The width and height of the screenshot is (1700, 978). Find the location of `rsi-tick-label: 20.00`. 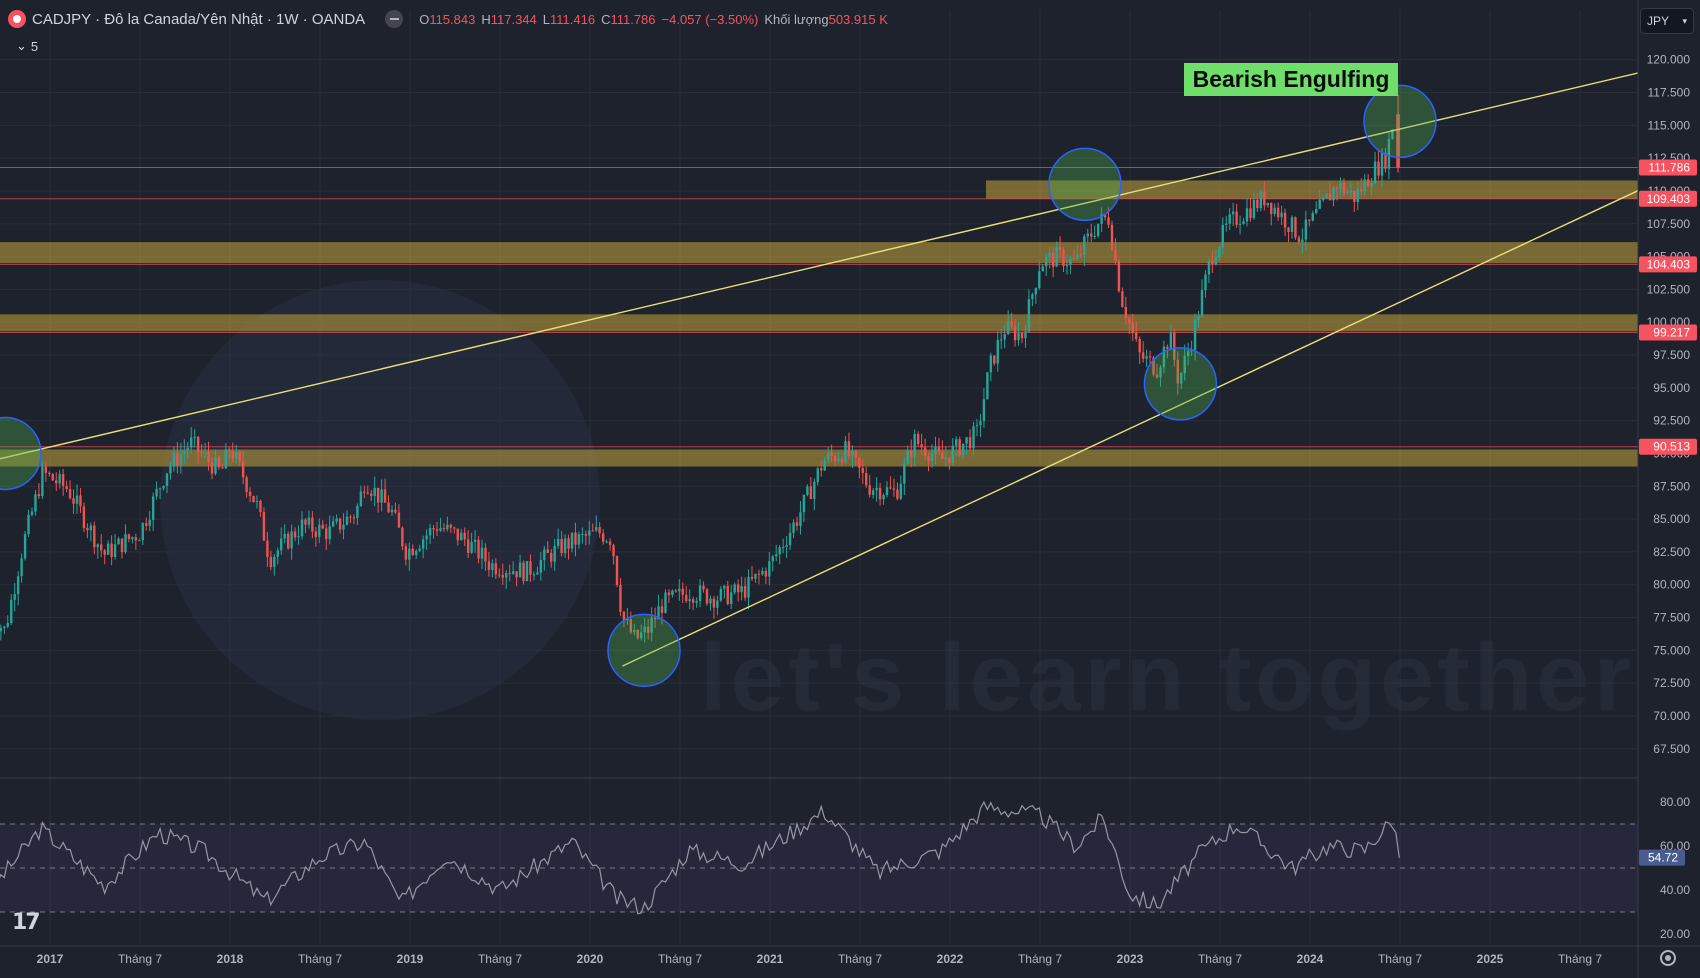

rsi-tick-label: 20.00 is located at coordinates (1675, 934).